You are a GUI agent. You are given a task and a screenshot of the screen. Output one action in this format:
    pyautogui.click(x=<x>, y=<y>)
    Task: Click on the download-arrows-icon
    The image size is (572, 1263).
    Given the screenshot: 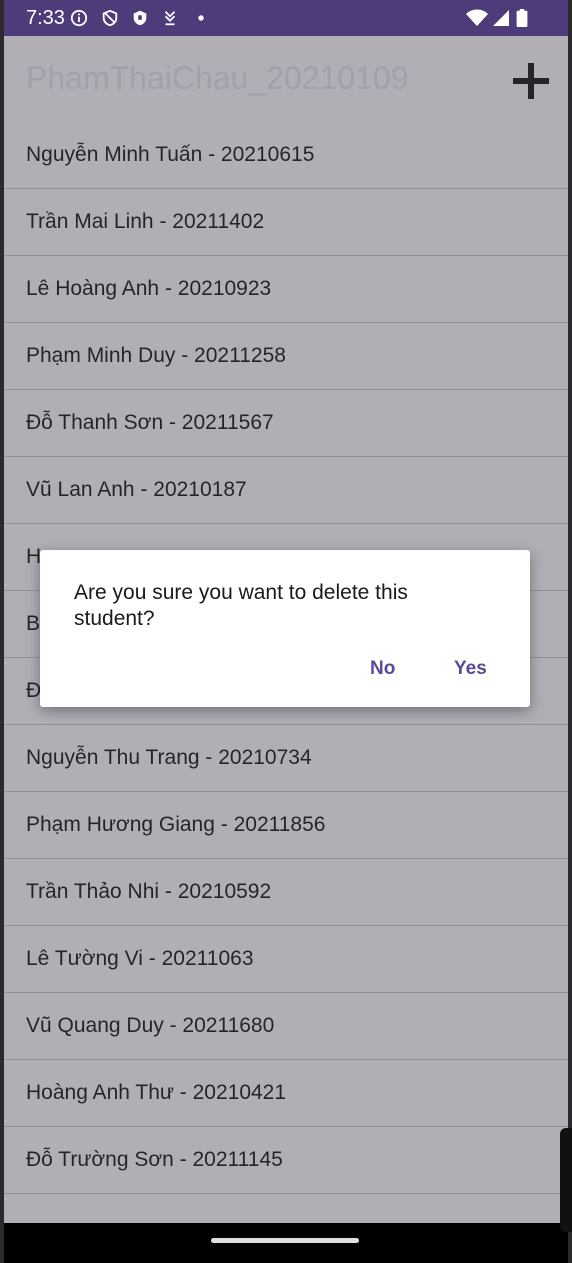 What is the action you would take?
    pyautogui.click(x=170, y=18)
    